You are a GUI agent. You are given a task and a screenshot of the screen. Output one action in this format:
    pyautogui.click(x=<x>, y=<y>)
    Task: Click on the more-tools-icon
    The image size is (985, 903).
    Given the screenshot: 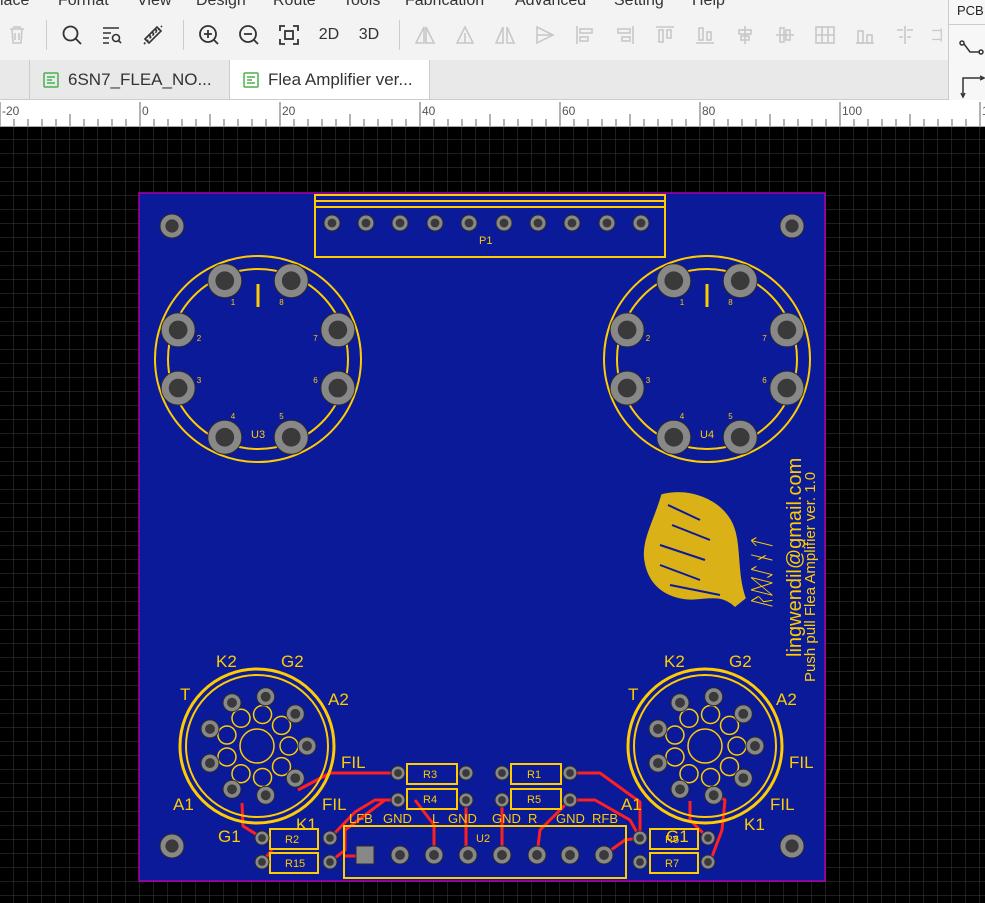 What is the action you would take?
    pyautogui.click(x=939, y=35)
    